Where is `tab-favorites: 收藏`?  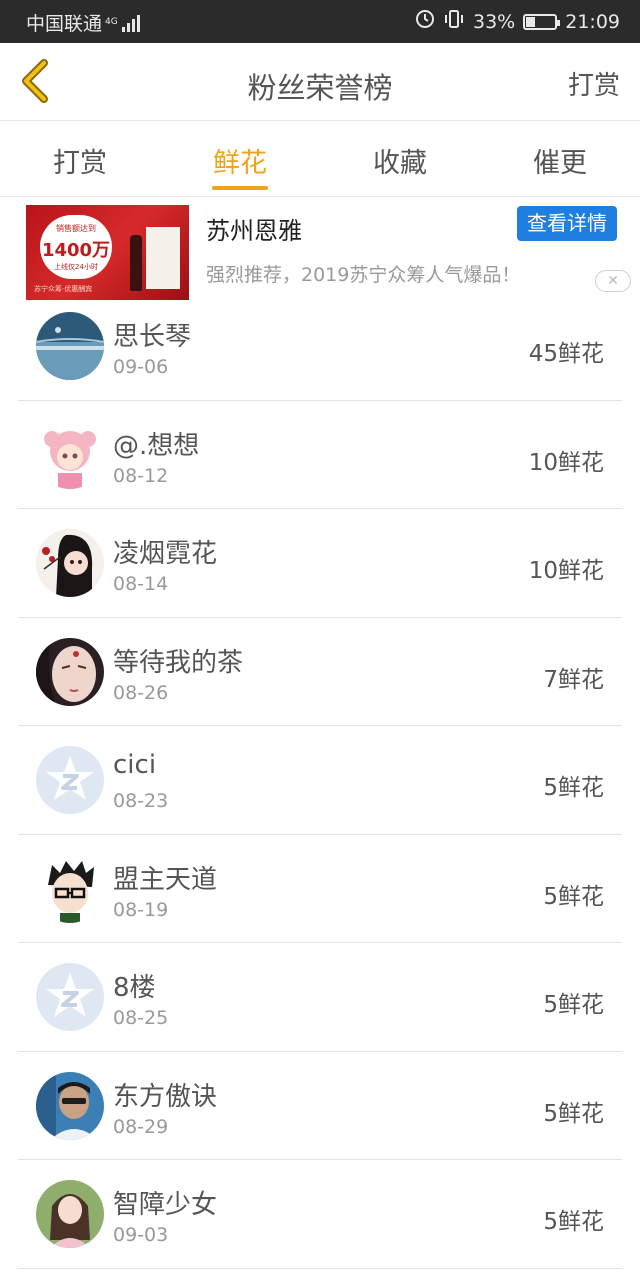
tab-favorites: 收藏 is located at coordinates (400, 158).